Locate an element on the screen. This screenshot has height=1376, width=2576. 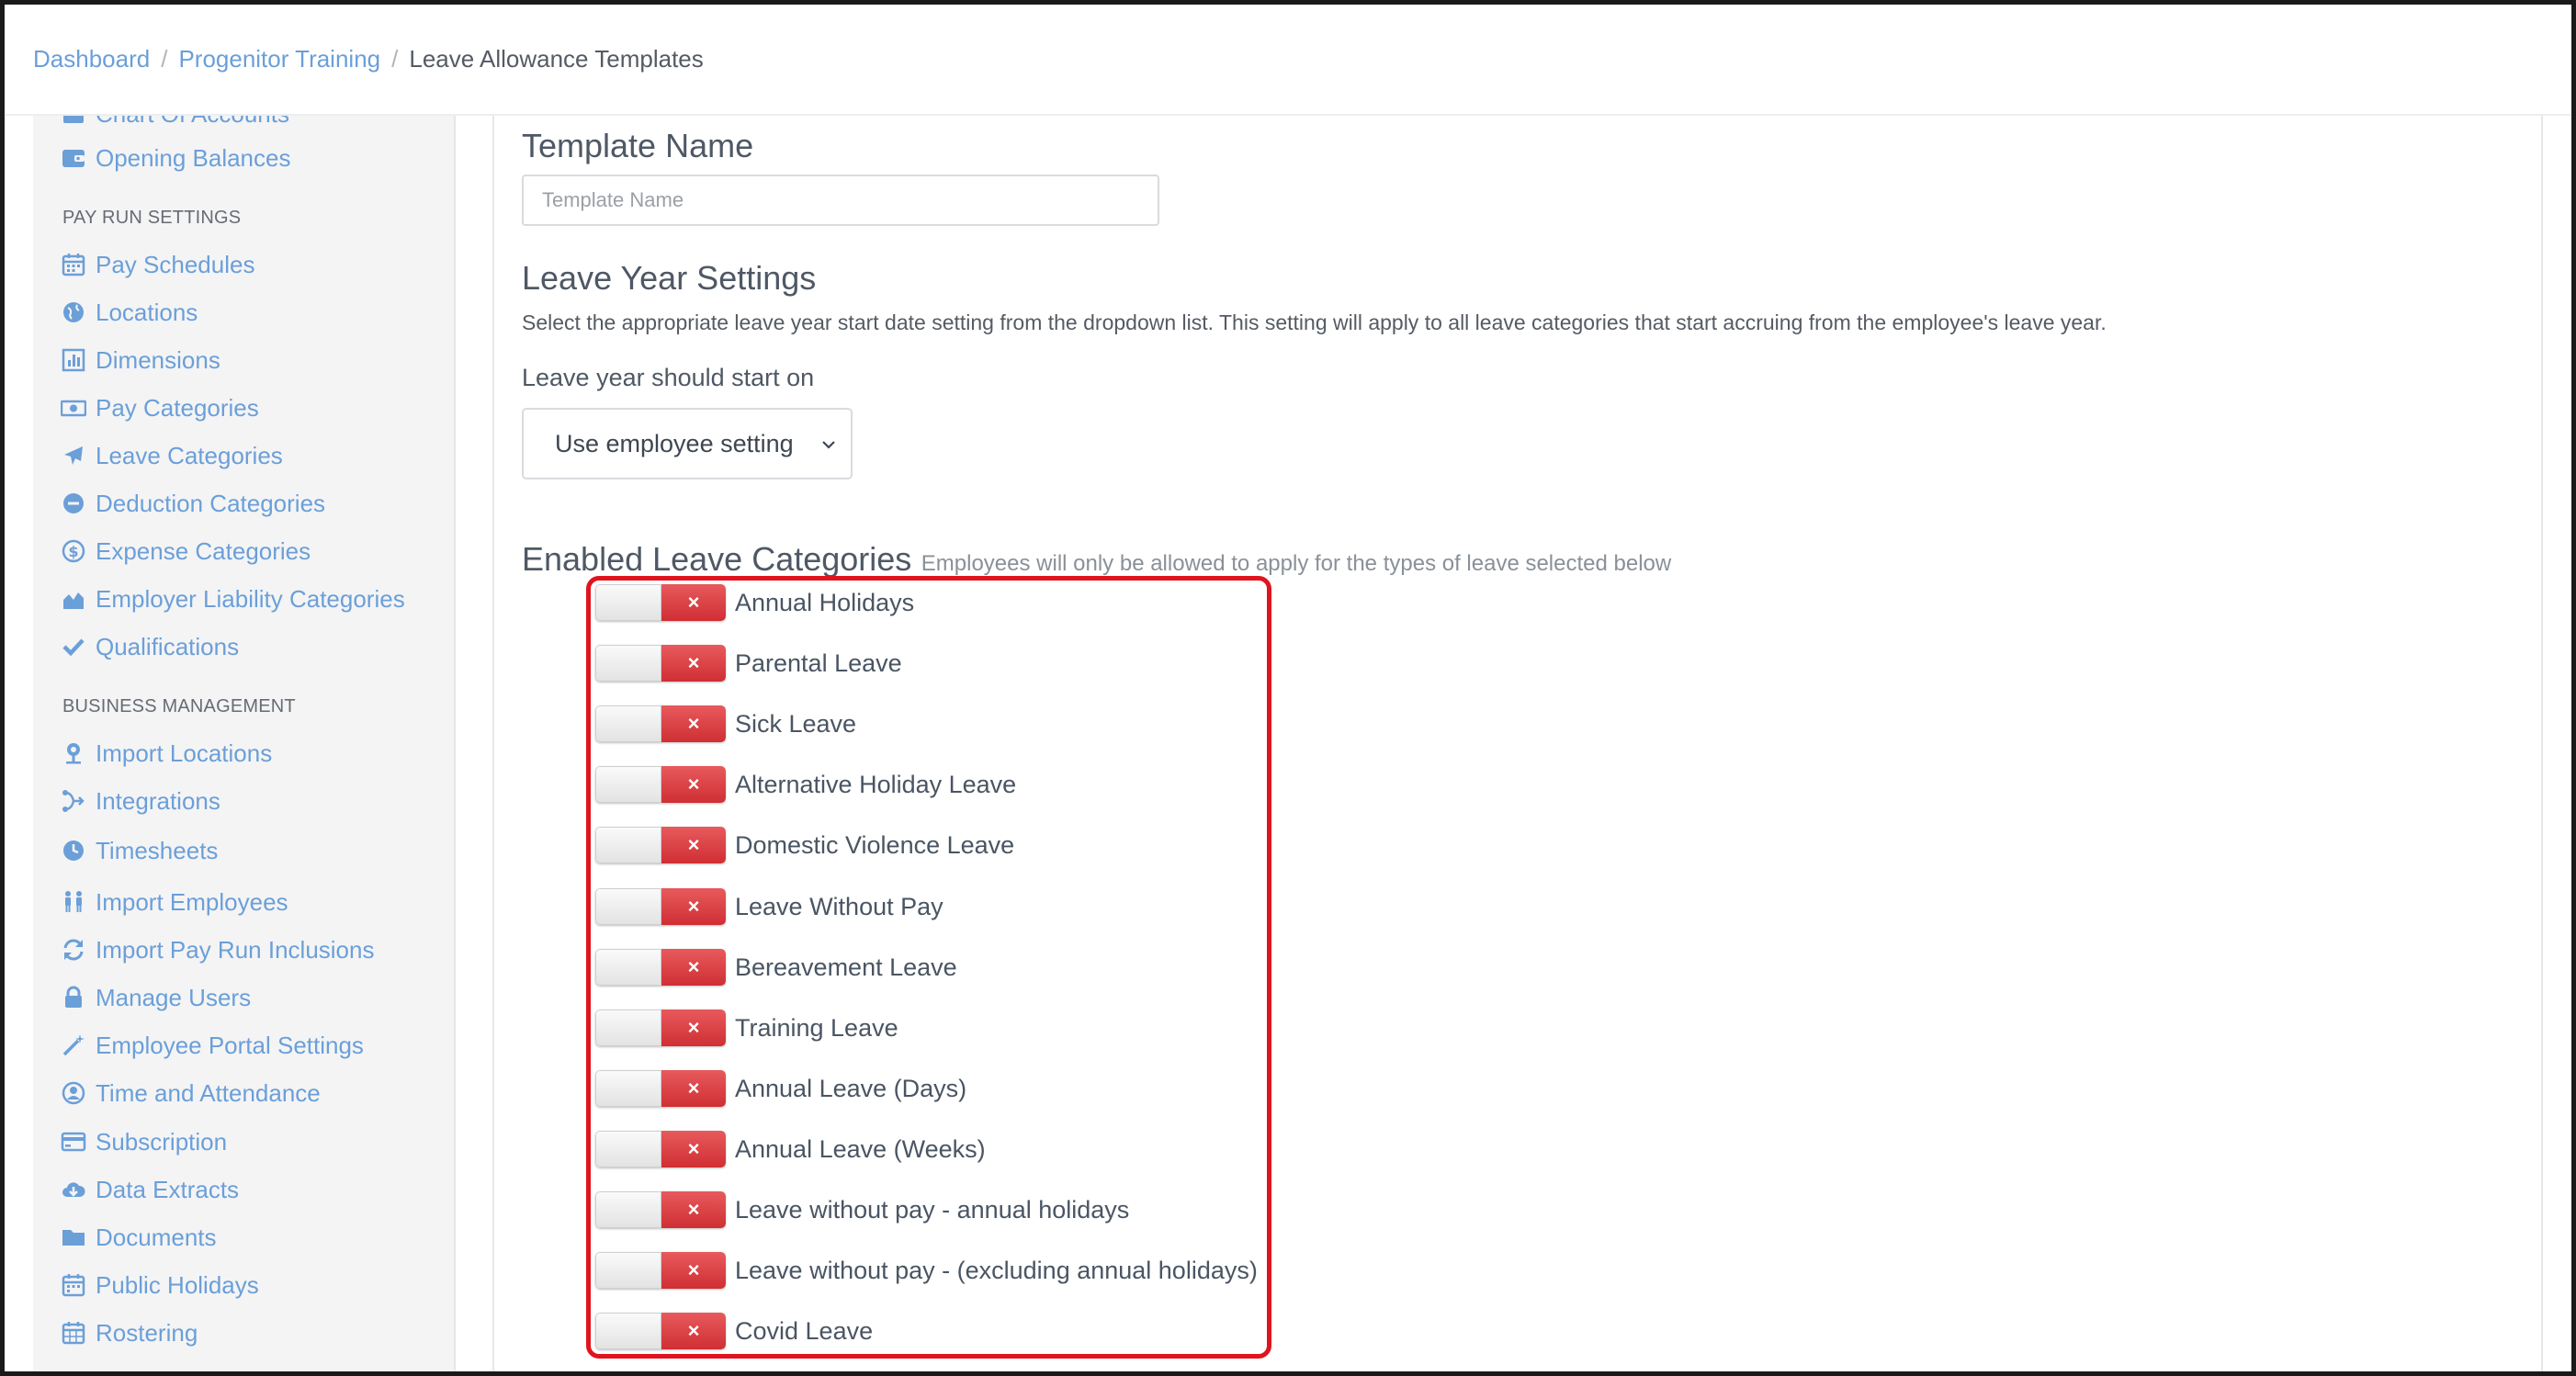
sidebar-item-label: Rostering is located at coordinates (147, 1332).